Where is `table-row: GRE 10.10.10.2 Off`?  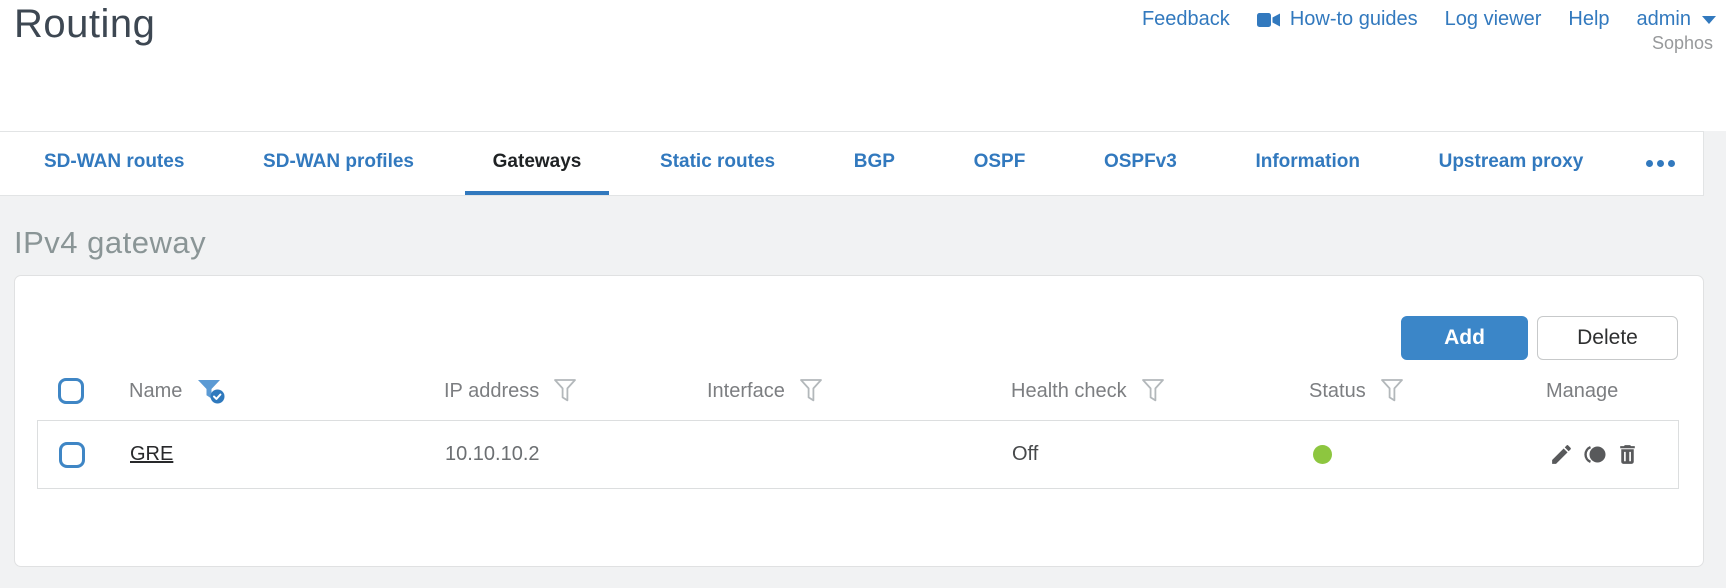
table-row: GRE 10.10.10.2 Off is located at coordinates (858, 454).